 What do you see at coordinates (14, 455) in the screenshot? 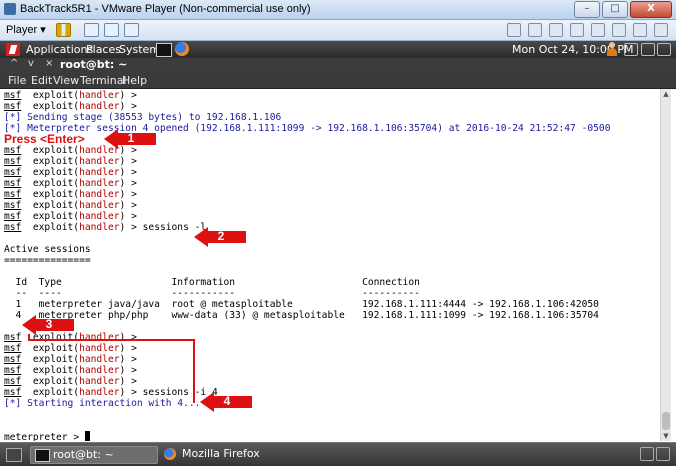
I see `show-desktop-icon` at bounding box center [14, 455].